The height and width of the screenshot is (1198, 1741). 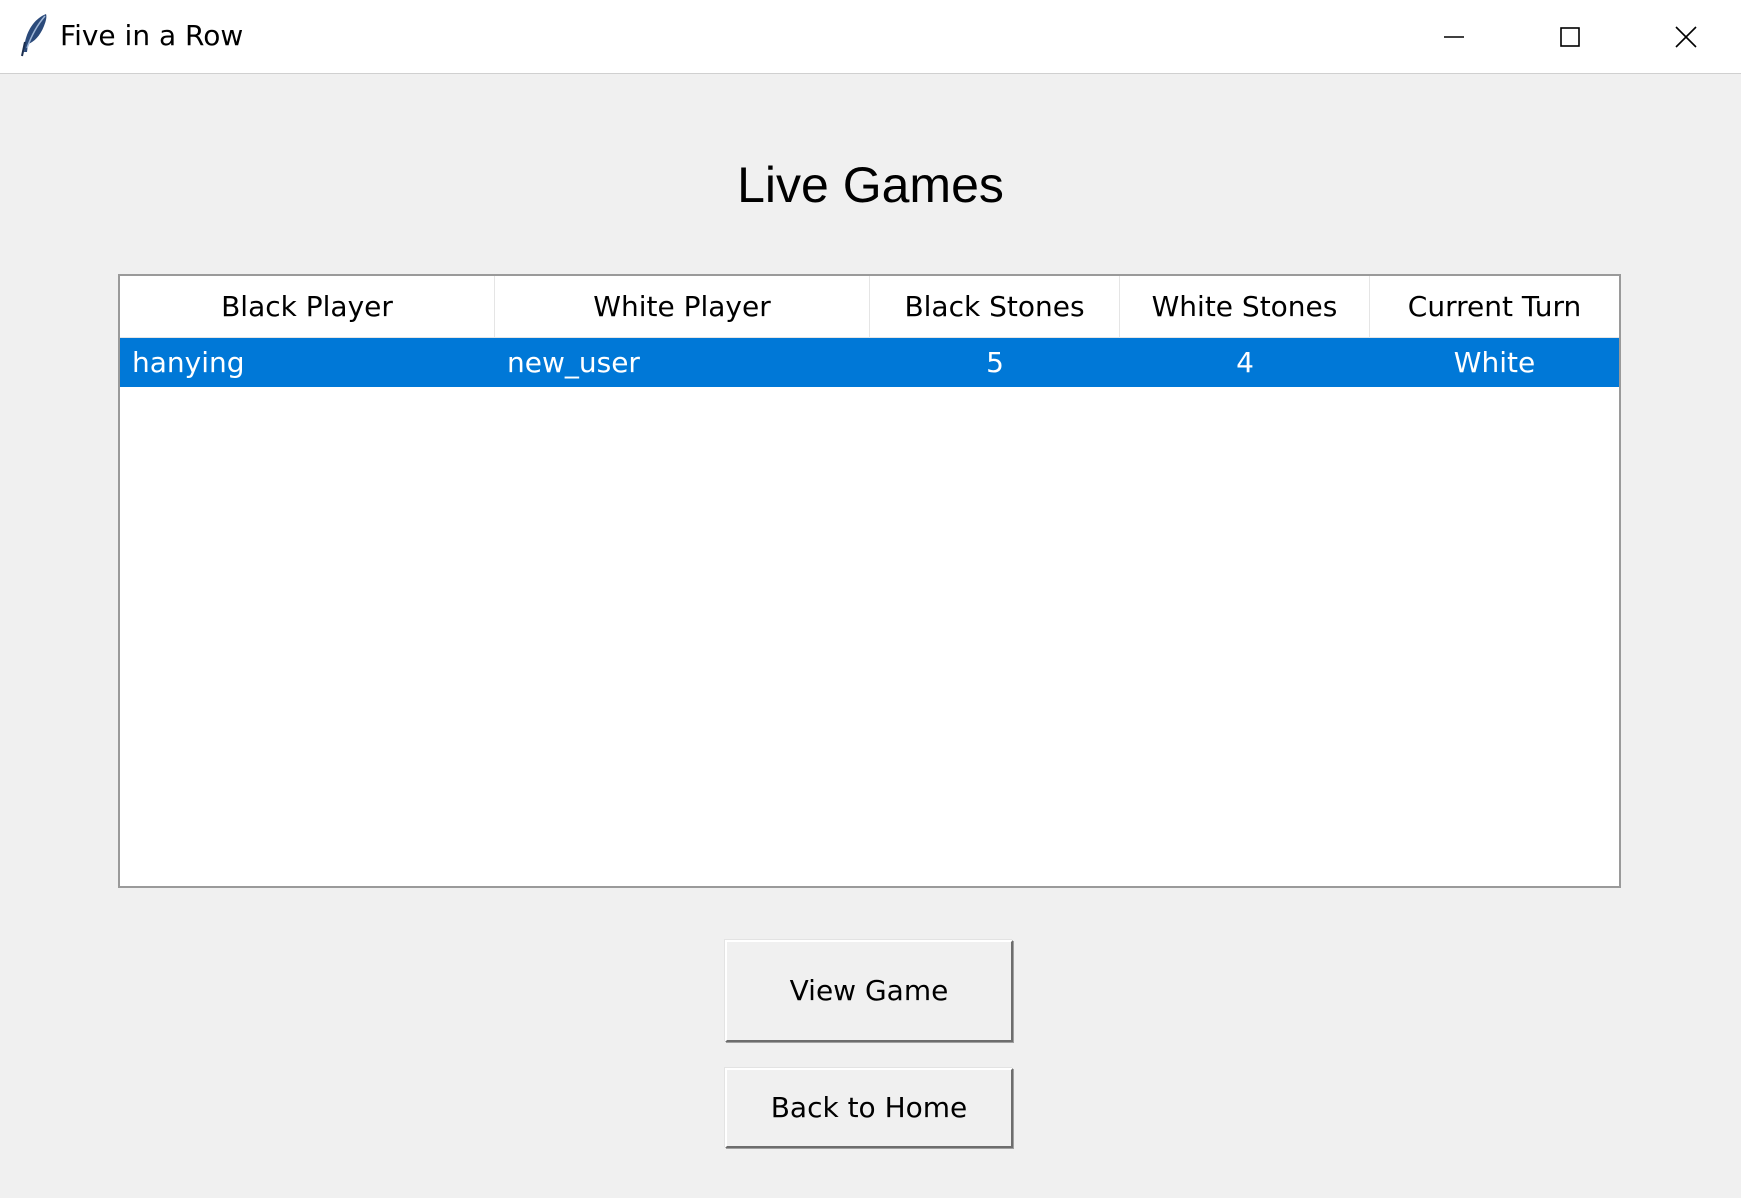 What do you see at coordinates (1245, 362) in the screenshot?
I see `cell-white-stones: 4` at bounding box center [1245, 362].